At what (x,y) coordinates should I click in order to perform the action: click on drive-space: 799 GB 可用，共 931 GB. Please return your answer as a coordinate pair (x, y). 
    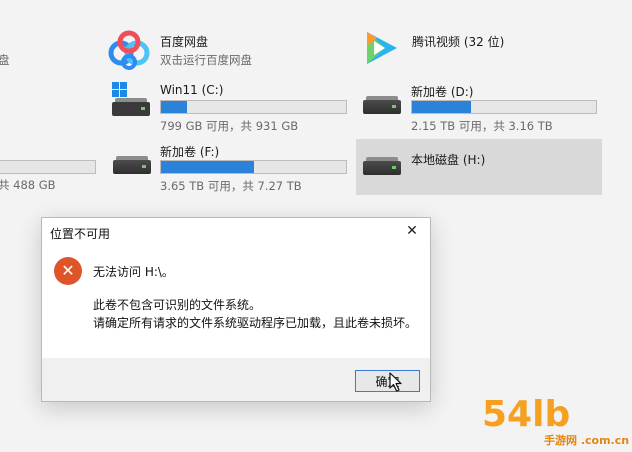
    Looking at the image, I should click on (229, 126).